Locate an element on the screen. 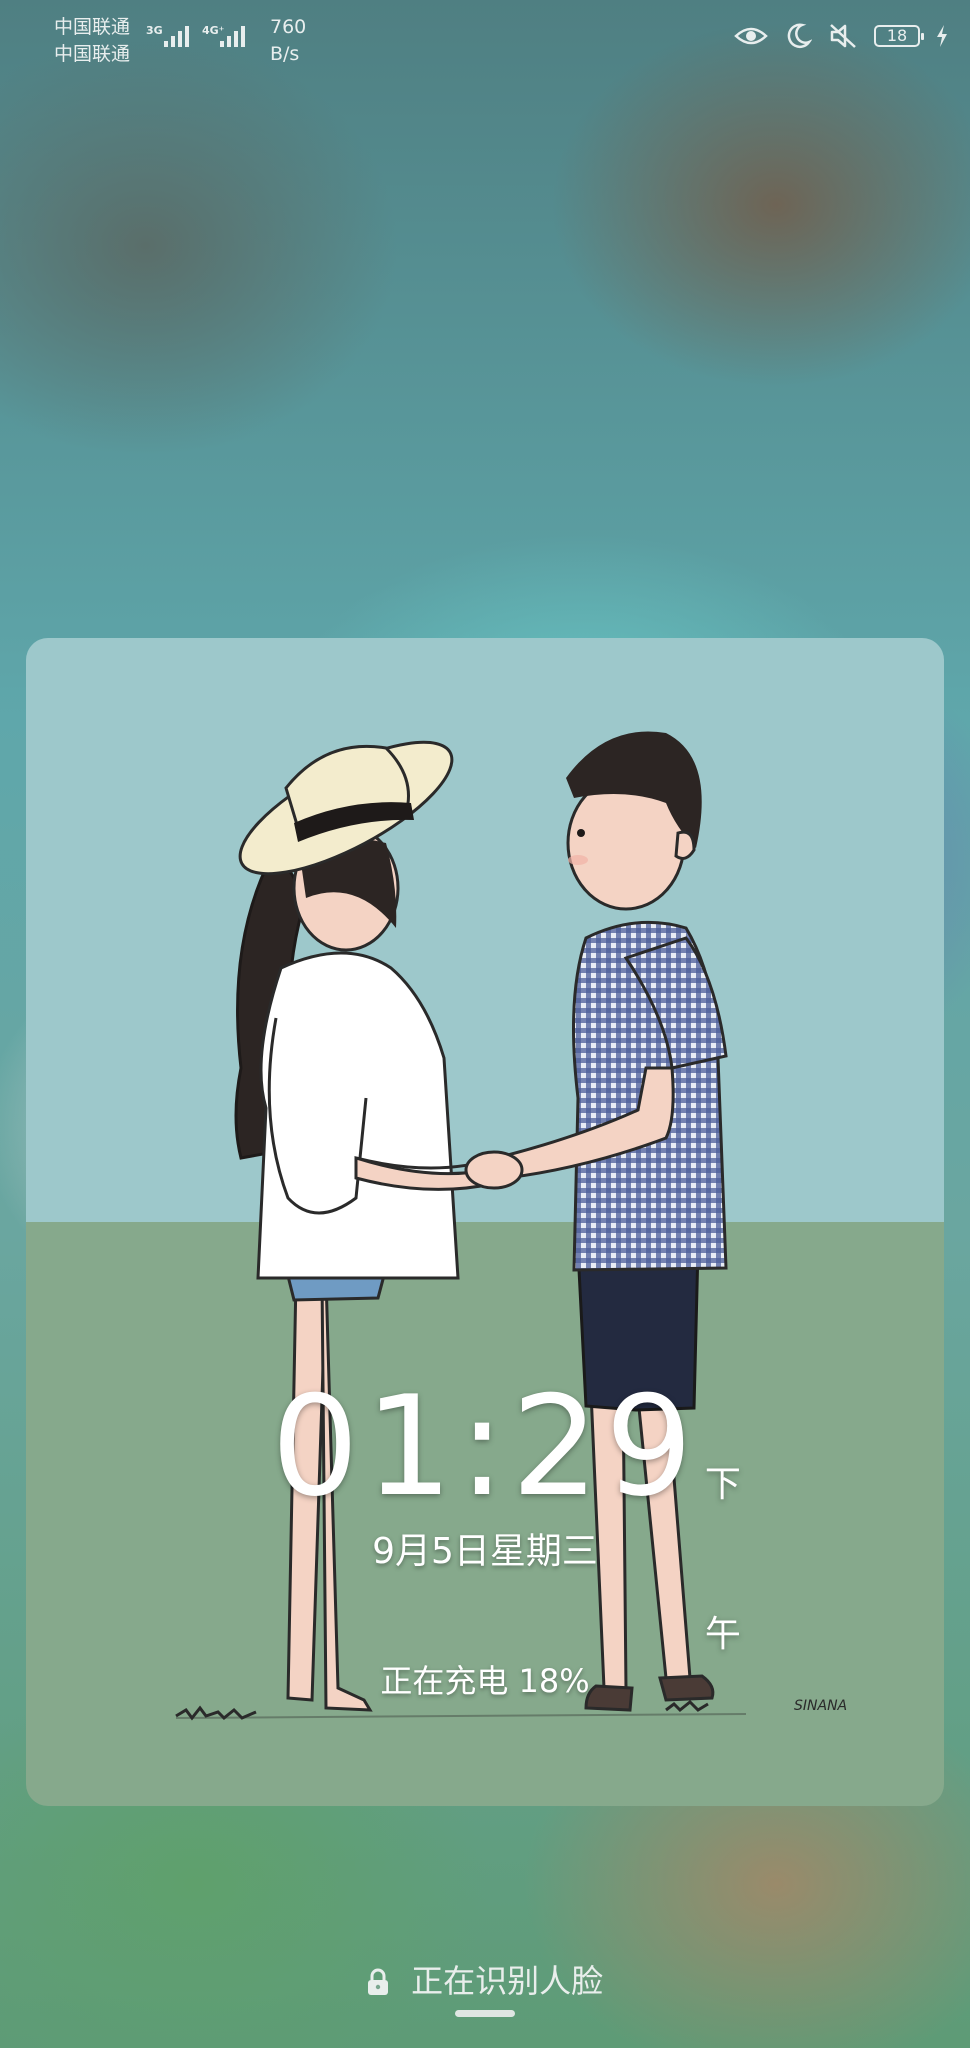  network-speed: 760 B/s is located at coordinates (288, 41).